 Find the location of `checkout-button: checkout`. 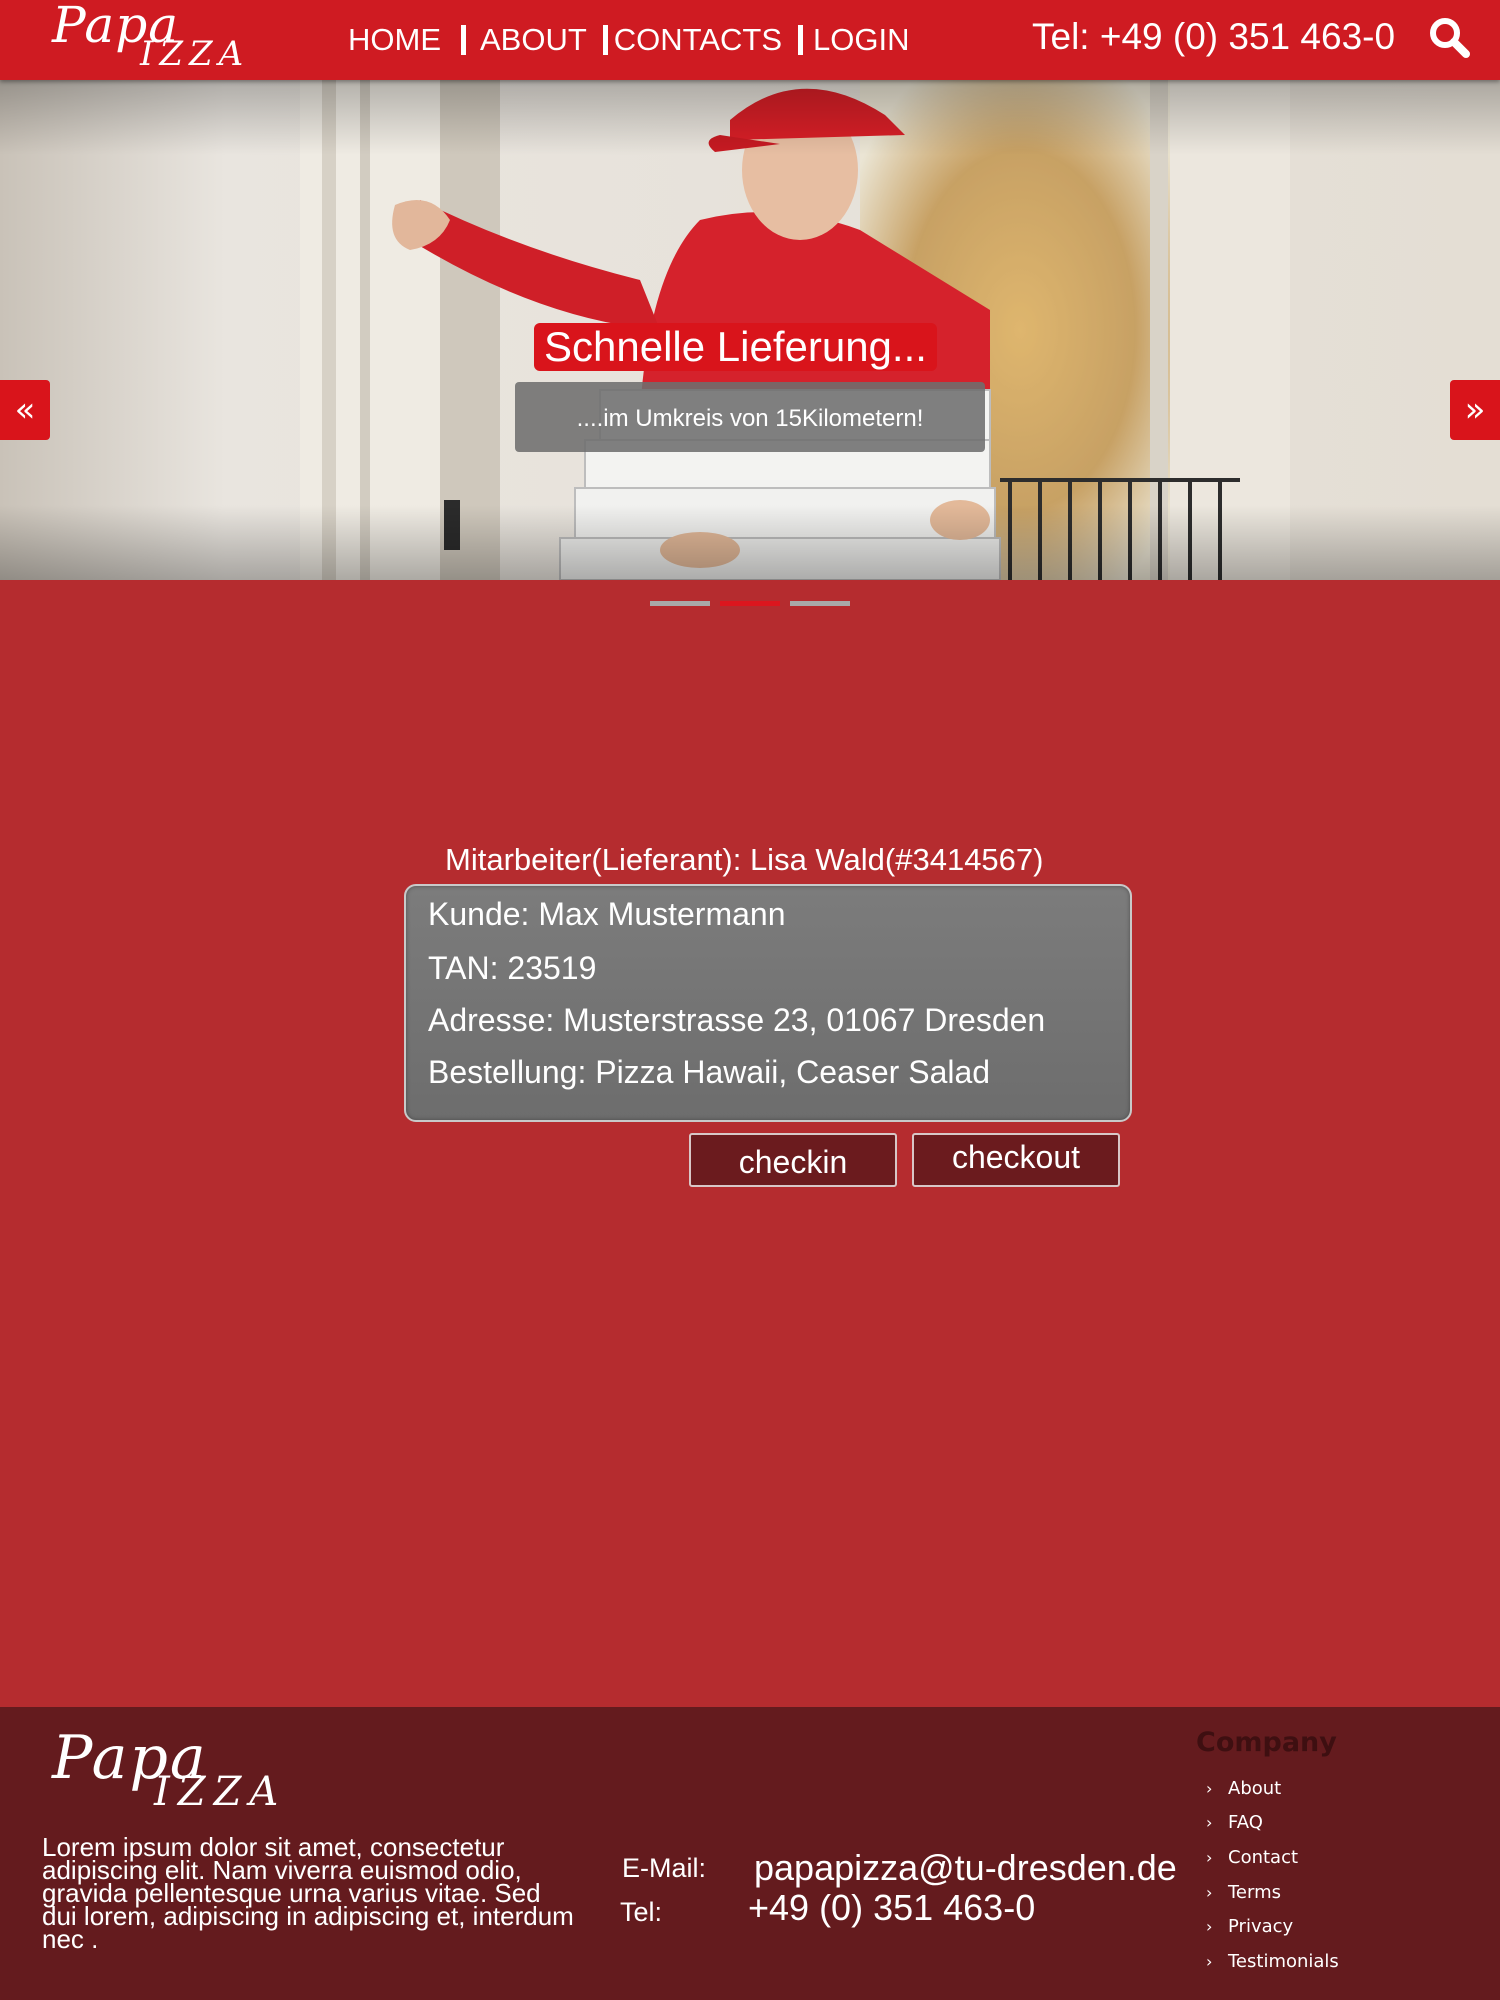

checkout-button: checkout is located at coordinates (1016, 1160).